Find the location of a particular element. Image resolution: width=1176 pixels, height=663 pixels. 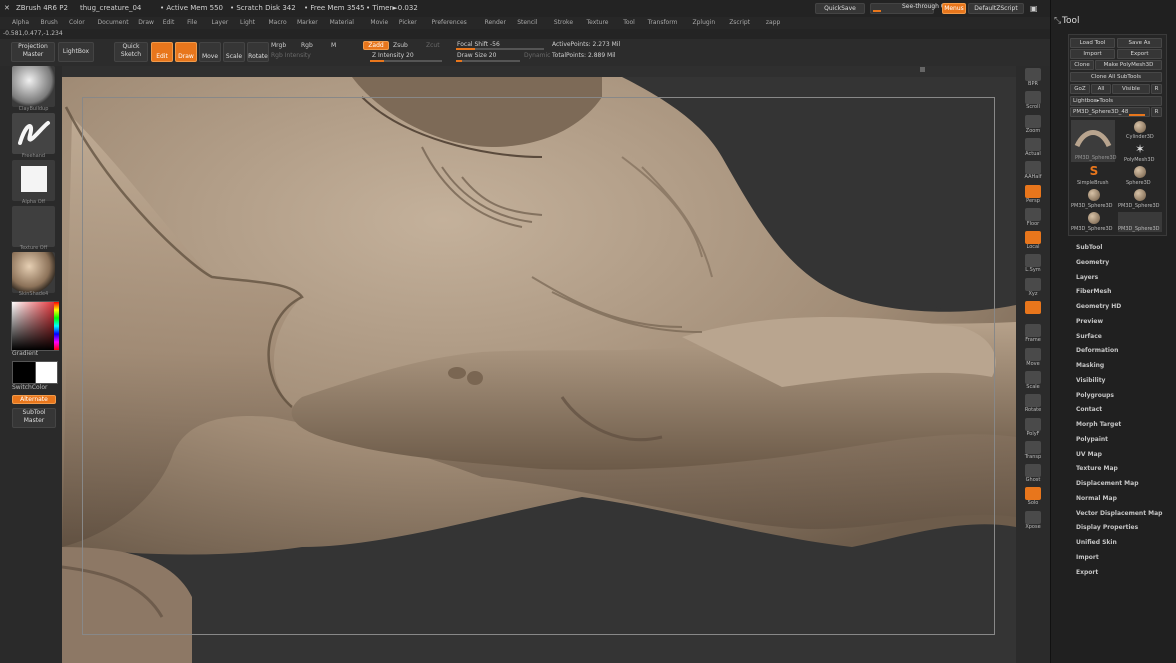

subpalette-geometry: Geometry is located at coordinates (1092, 262).